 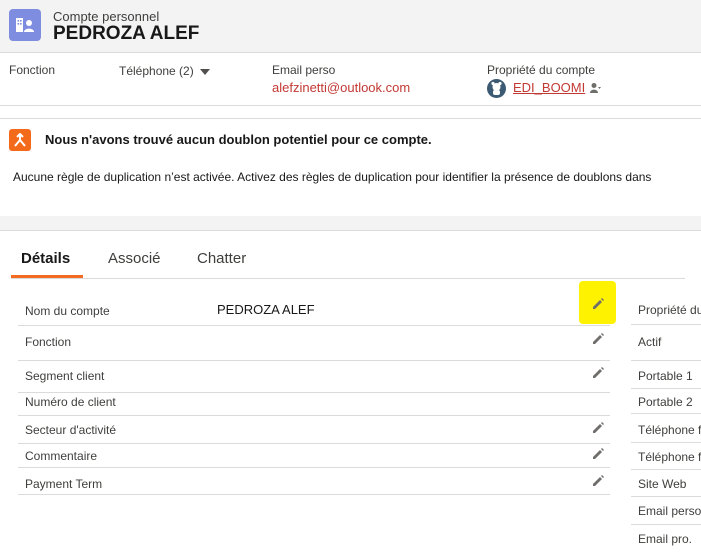 I want to click on field-secteur-activite: Secteur d'activité, so click(x=314, y=430).